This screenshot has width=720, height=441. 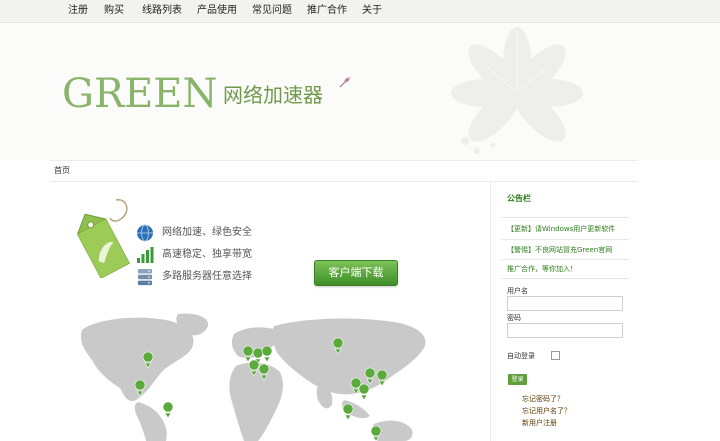 What do you see at coordinates (327, 11) in the screenshot?
I see `nav-partnership: 推广合作` at bounding box center [327, 11].